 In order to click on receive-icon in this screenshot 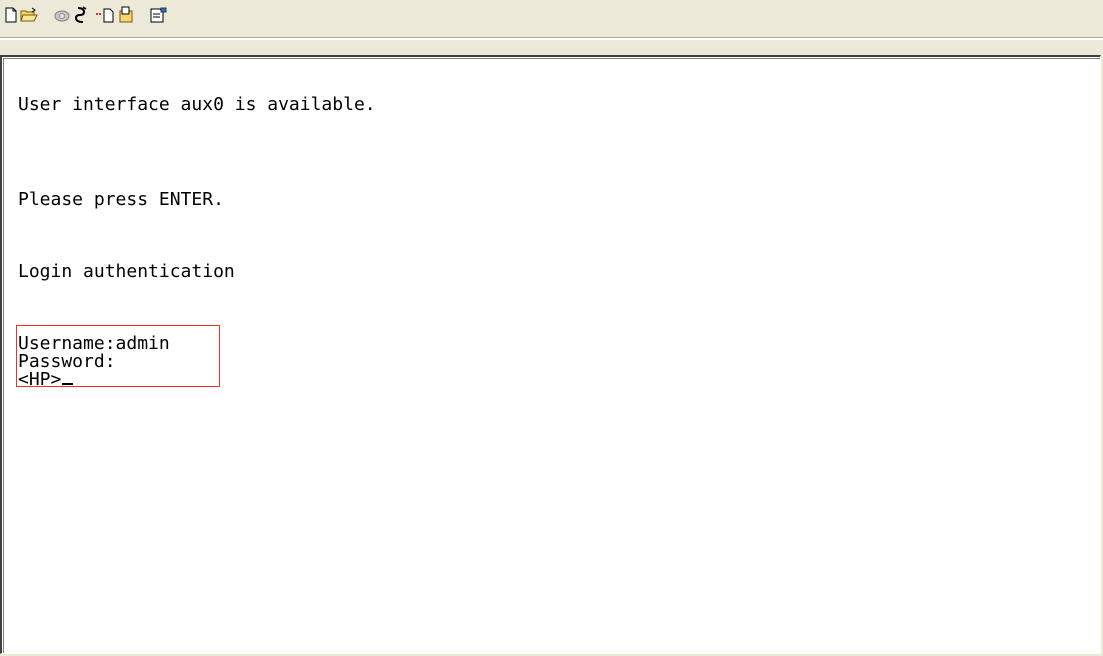, I will do `click(126, 15)`.